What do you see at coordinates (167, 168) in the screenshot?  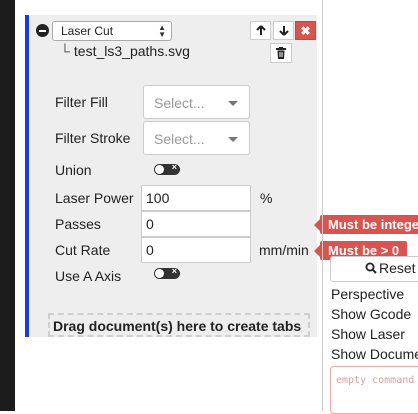 I see `union-toggle: ×` at bounding box center [167, 168].